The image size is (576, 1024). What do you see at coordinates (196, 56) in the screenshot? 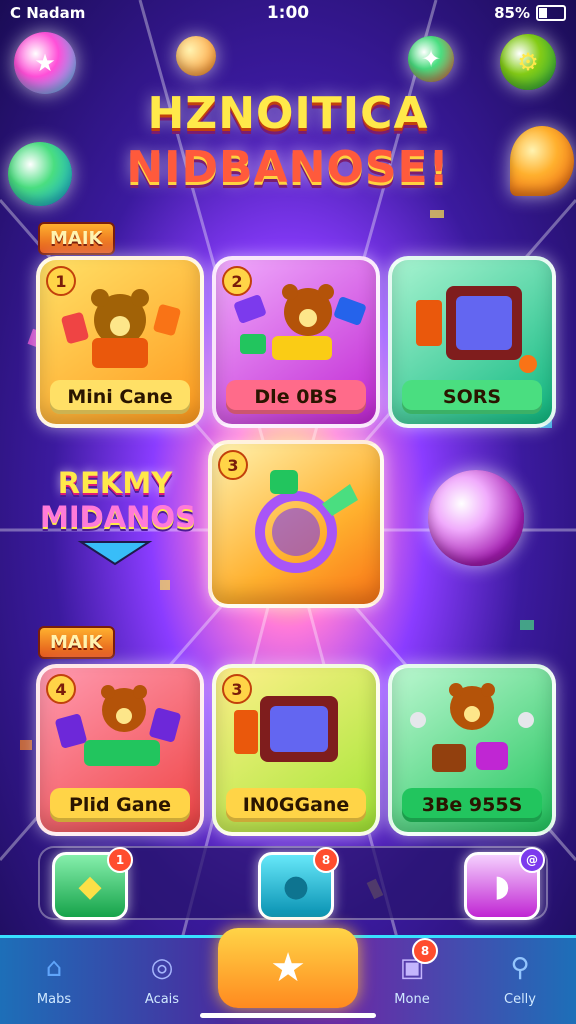
I see `coin-orb-icon` at bounding box center [196, 56].